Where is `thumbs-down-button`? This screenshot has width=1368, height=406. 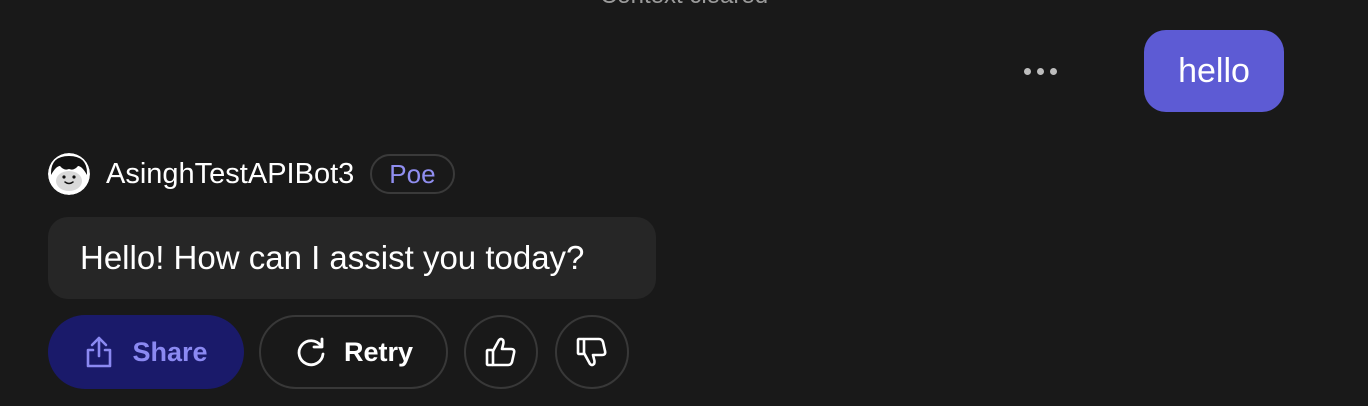 thumbs-down-button is located at coordinates (592, 352).